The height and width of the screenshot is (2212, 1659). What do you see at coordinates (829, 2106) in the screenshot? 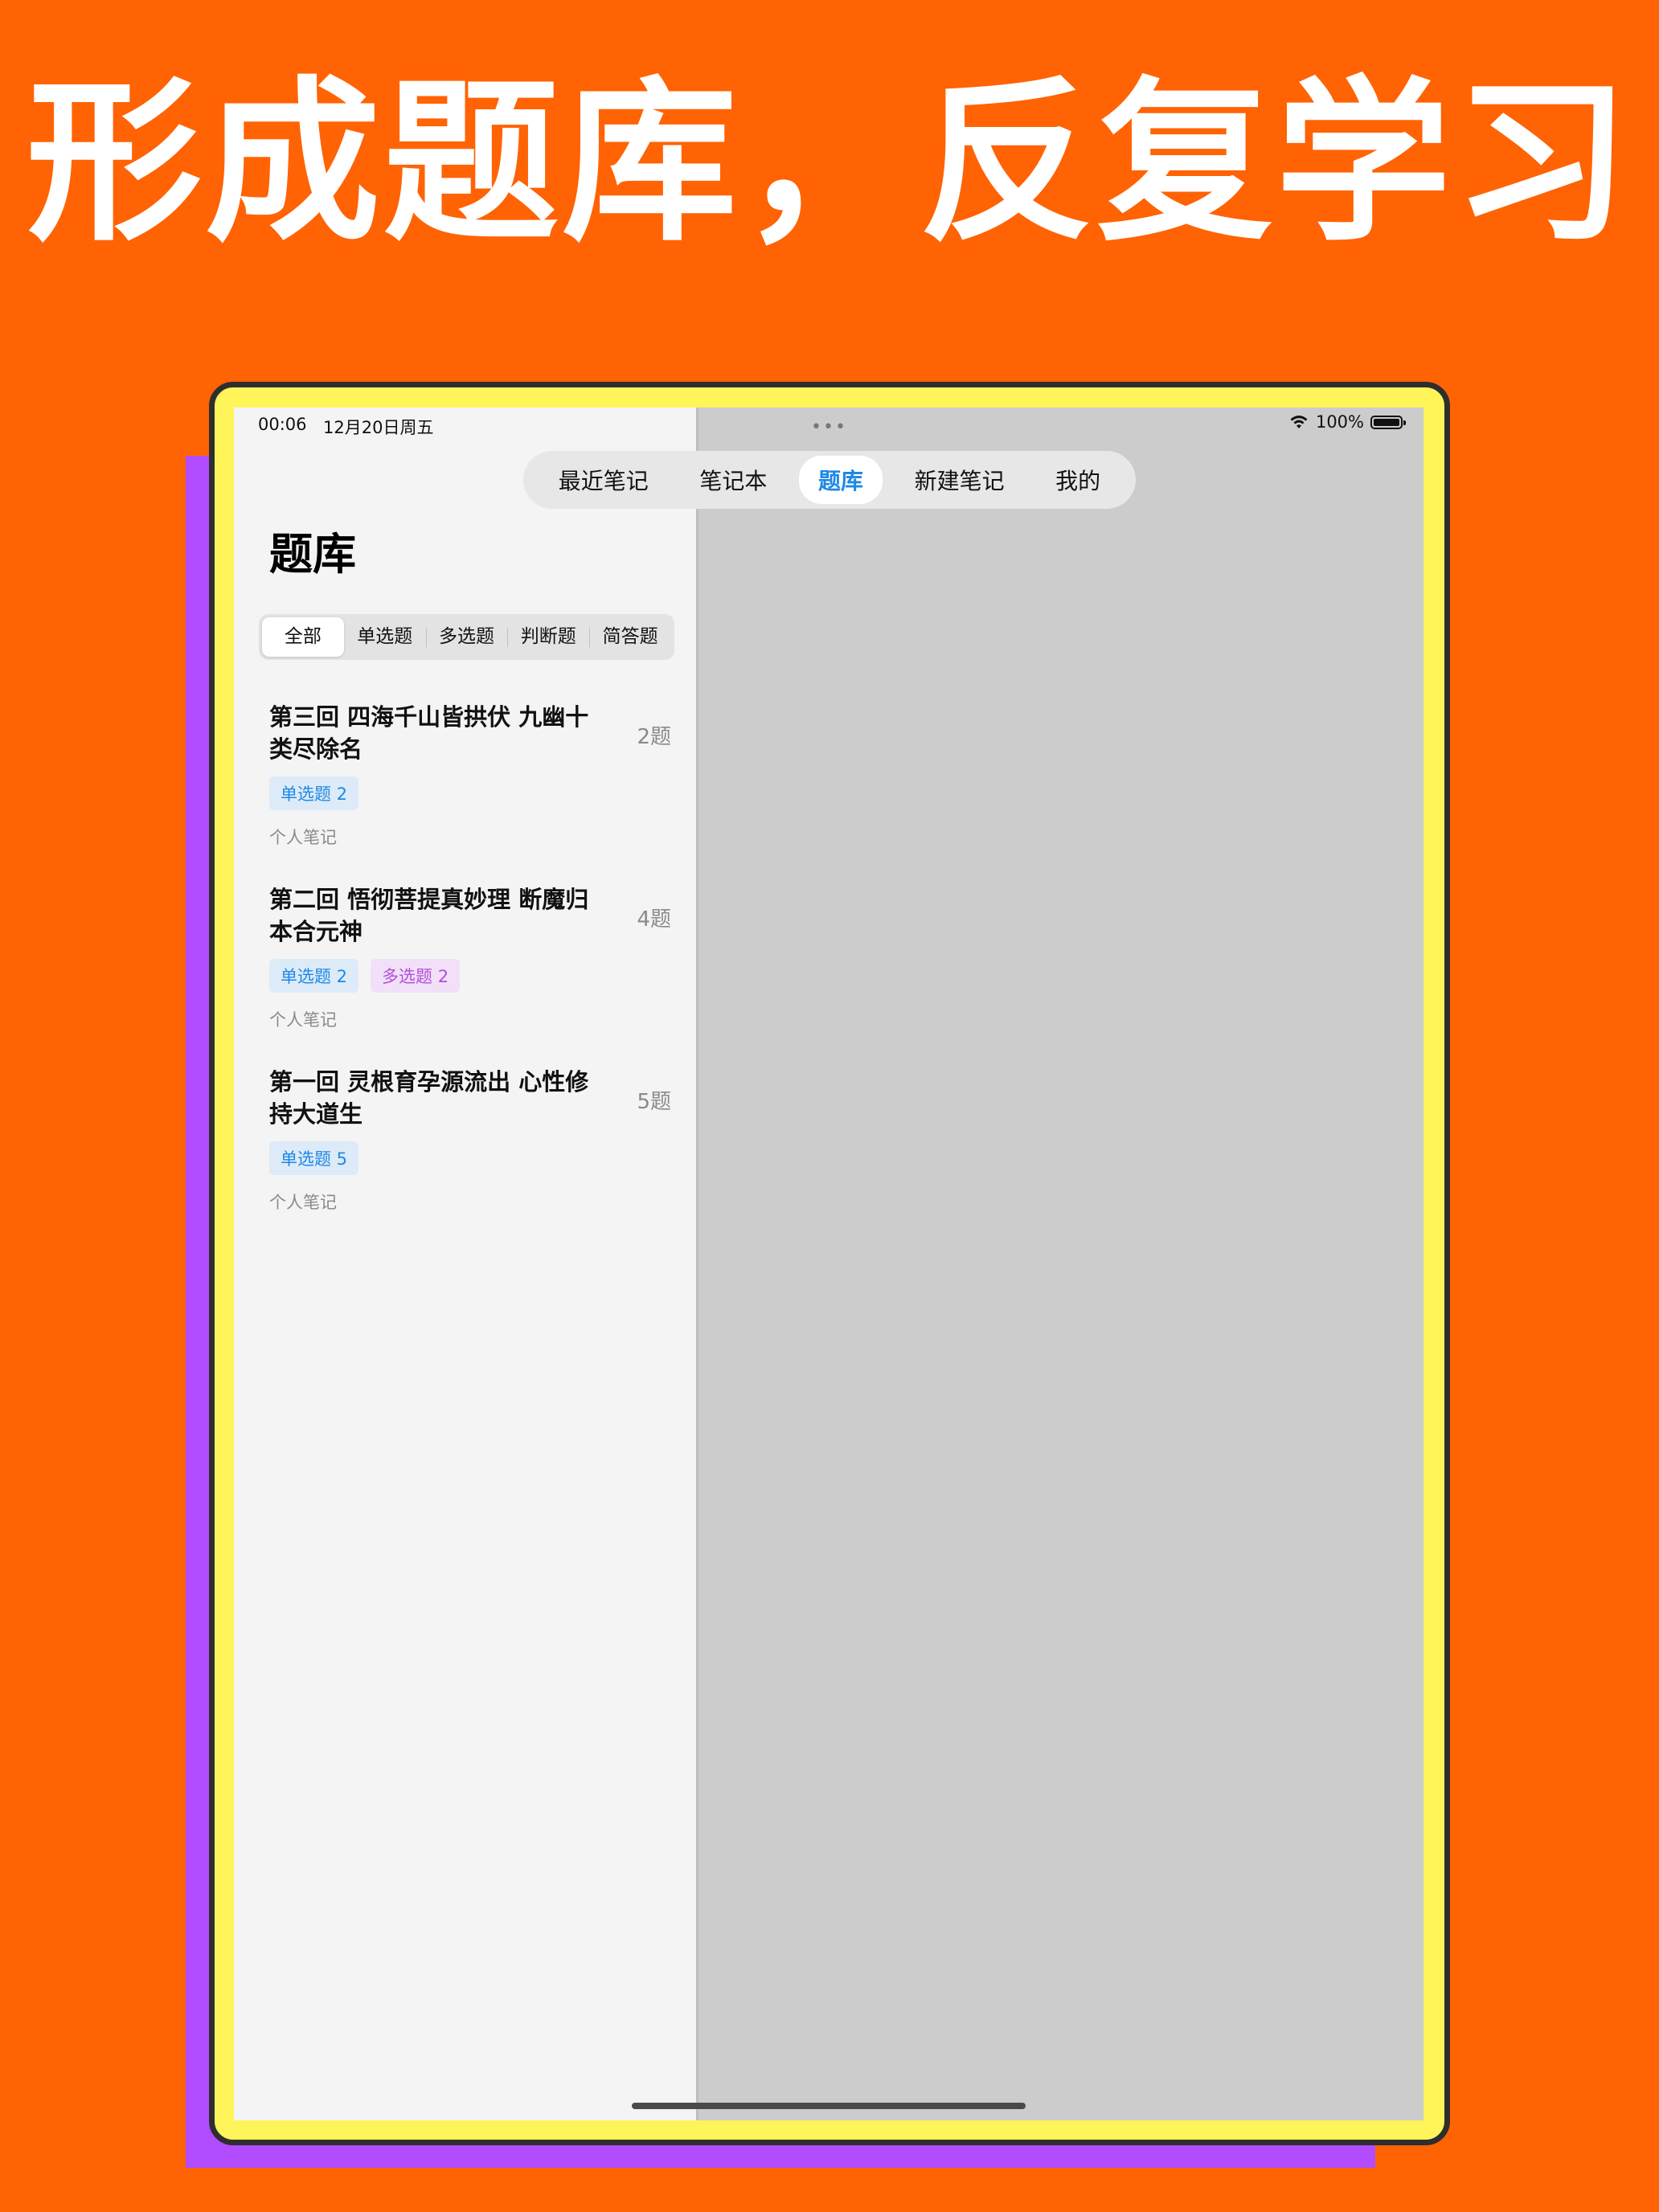
I see `home-indicator` at bounding box center [829, 2106].